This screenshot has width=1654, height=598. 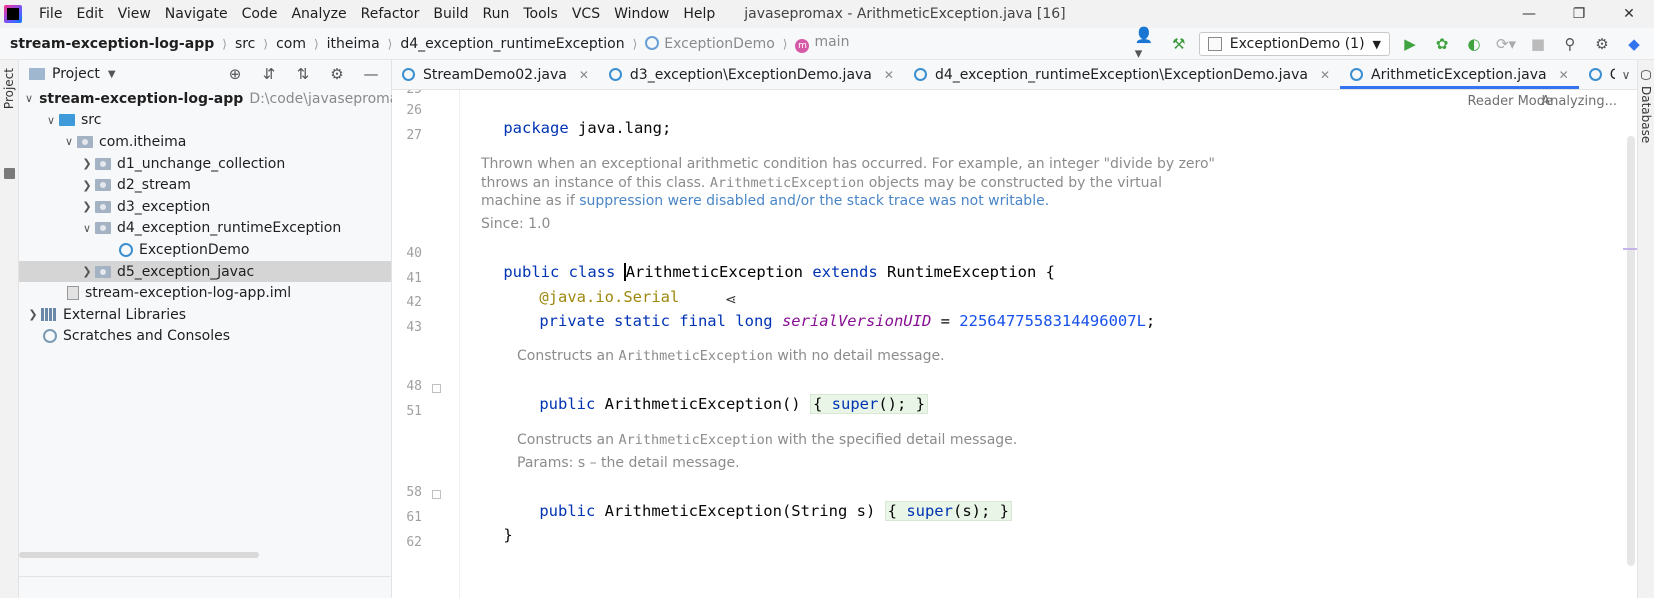 I want to click on tree-item-iml: stream-exception-log-app.iml, so click(x=205, y=293).